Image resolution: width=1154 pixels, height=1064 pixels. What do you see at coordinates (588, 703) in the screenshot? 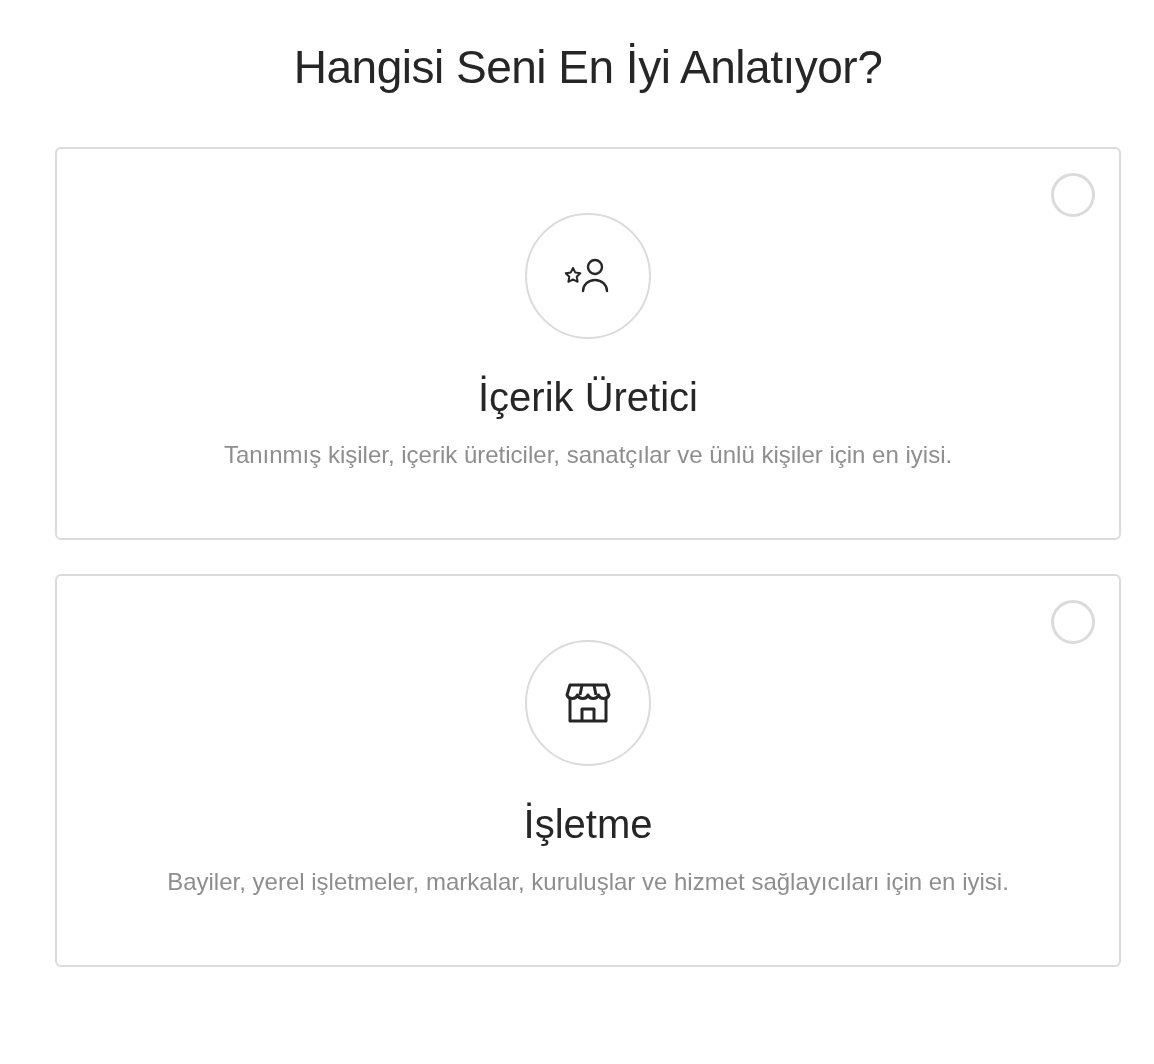
I see `storefront-icon` at bounding box center [588, 703].